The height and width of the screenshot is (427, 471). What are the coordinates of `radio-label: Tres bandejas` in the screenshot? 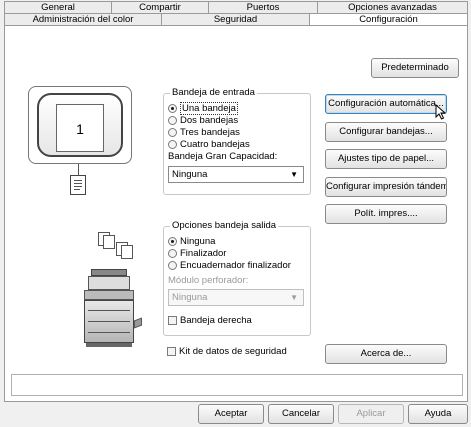 It's located at (210, 132).